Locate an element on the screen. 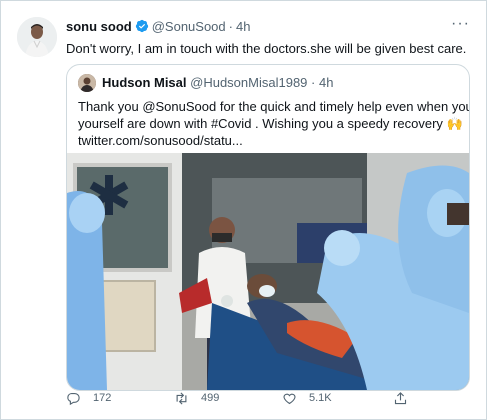 This screenshot has width=487, height=420. share-button is located at coordinates (406, 398).